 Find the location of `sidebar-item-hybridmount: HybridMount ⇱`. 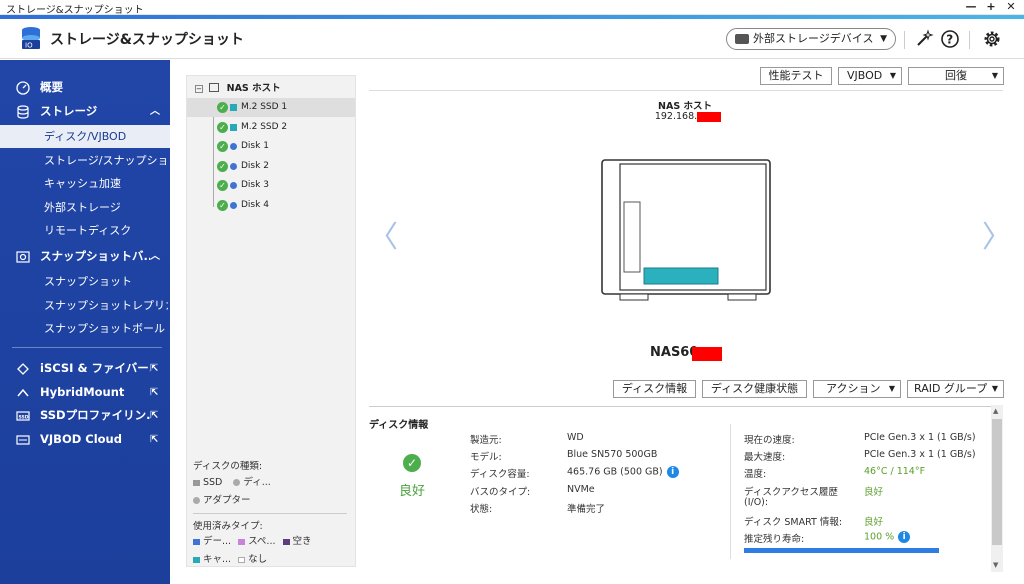

sidebar-item-hybridmount: HybridMount ⇱ is located at coordinates (85, 392).